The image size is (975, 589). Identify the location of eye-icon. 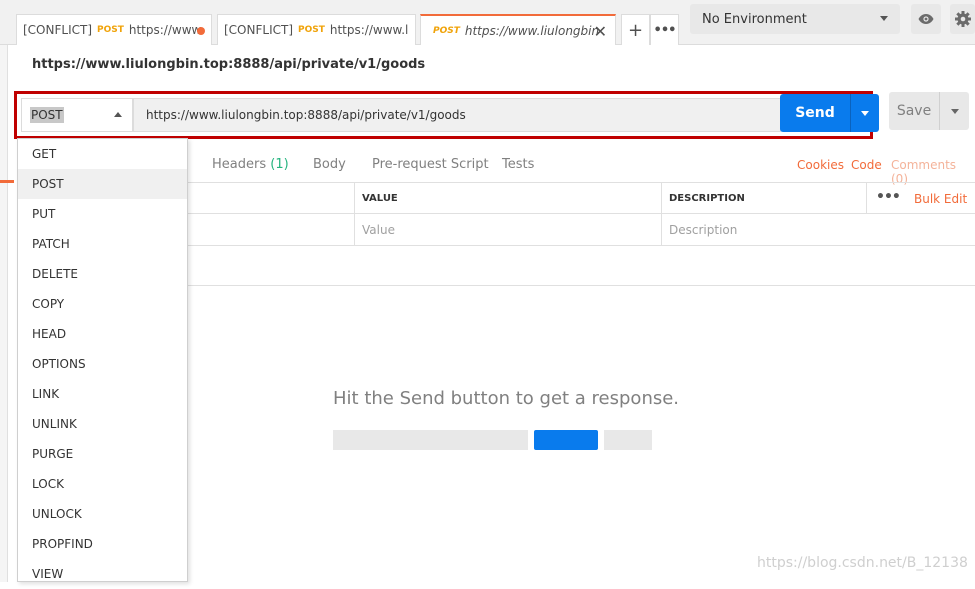
(926, 19).